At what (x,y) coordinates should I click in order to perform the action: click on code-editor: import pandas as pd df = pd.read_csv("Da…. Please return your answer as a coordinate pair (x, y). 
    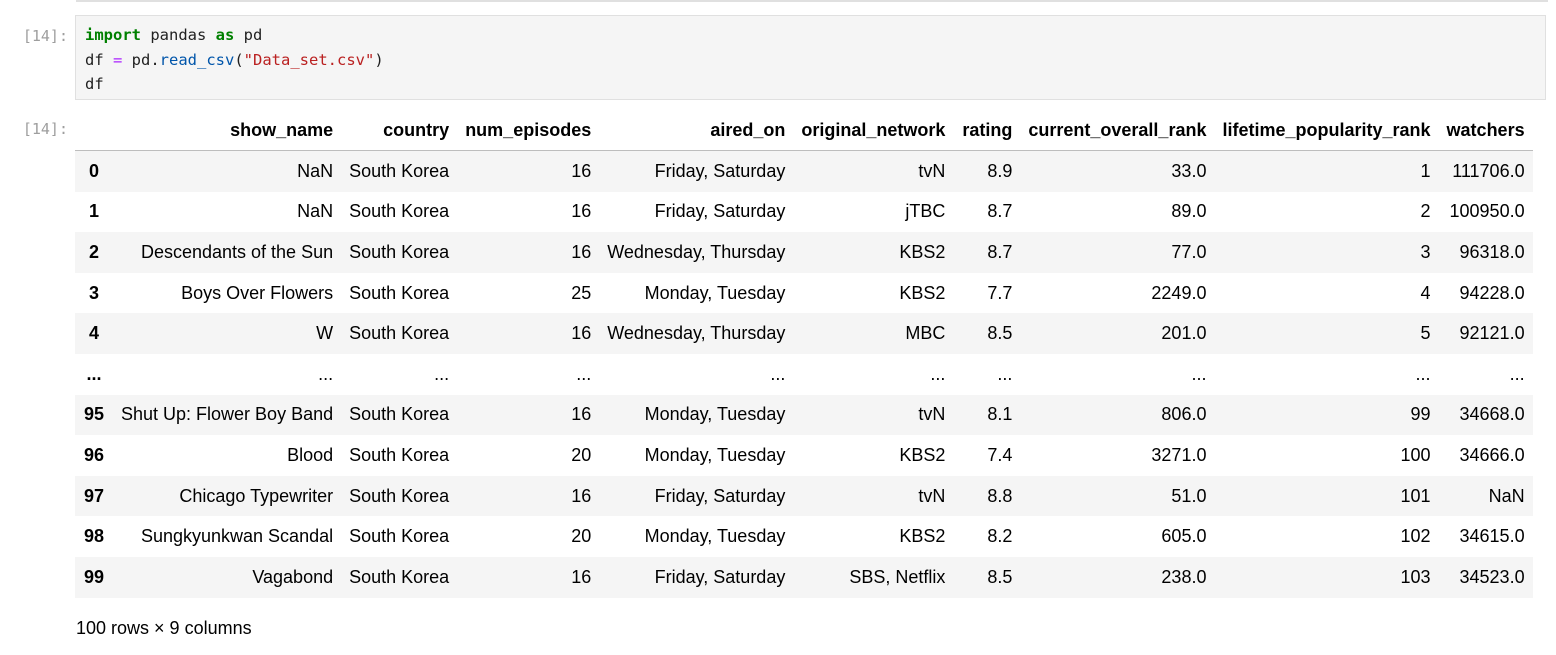
    Looking at the image, I should click on (810, 57).